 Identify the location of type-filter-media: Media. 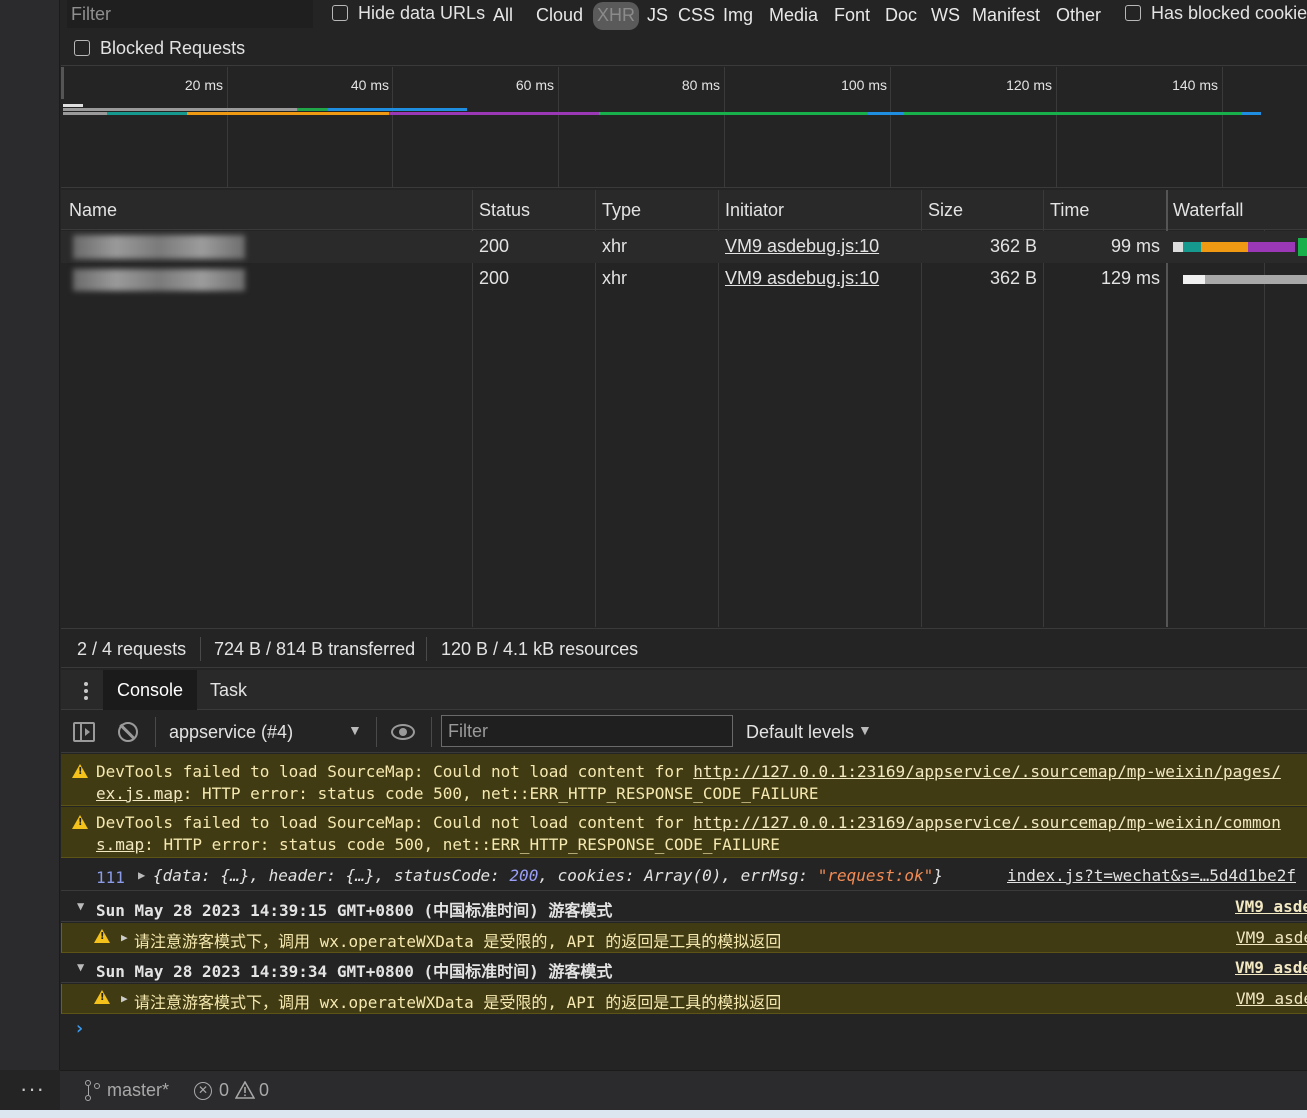
(793, 16).